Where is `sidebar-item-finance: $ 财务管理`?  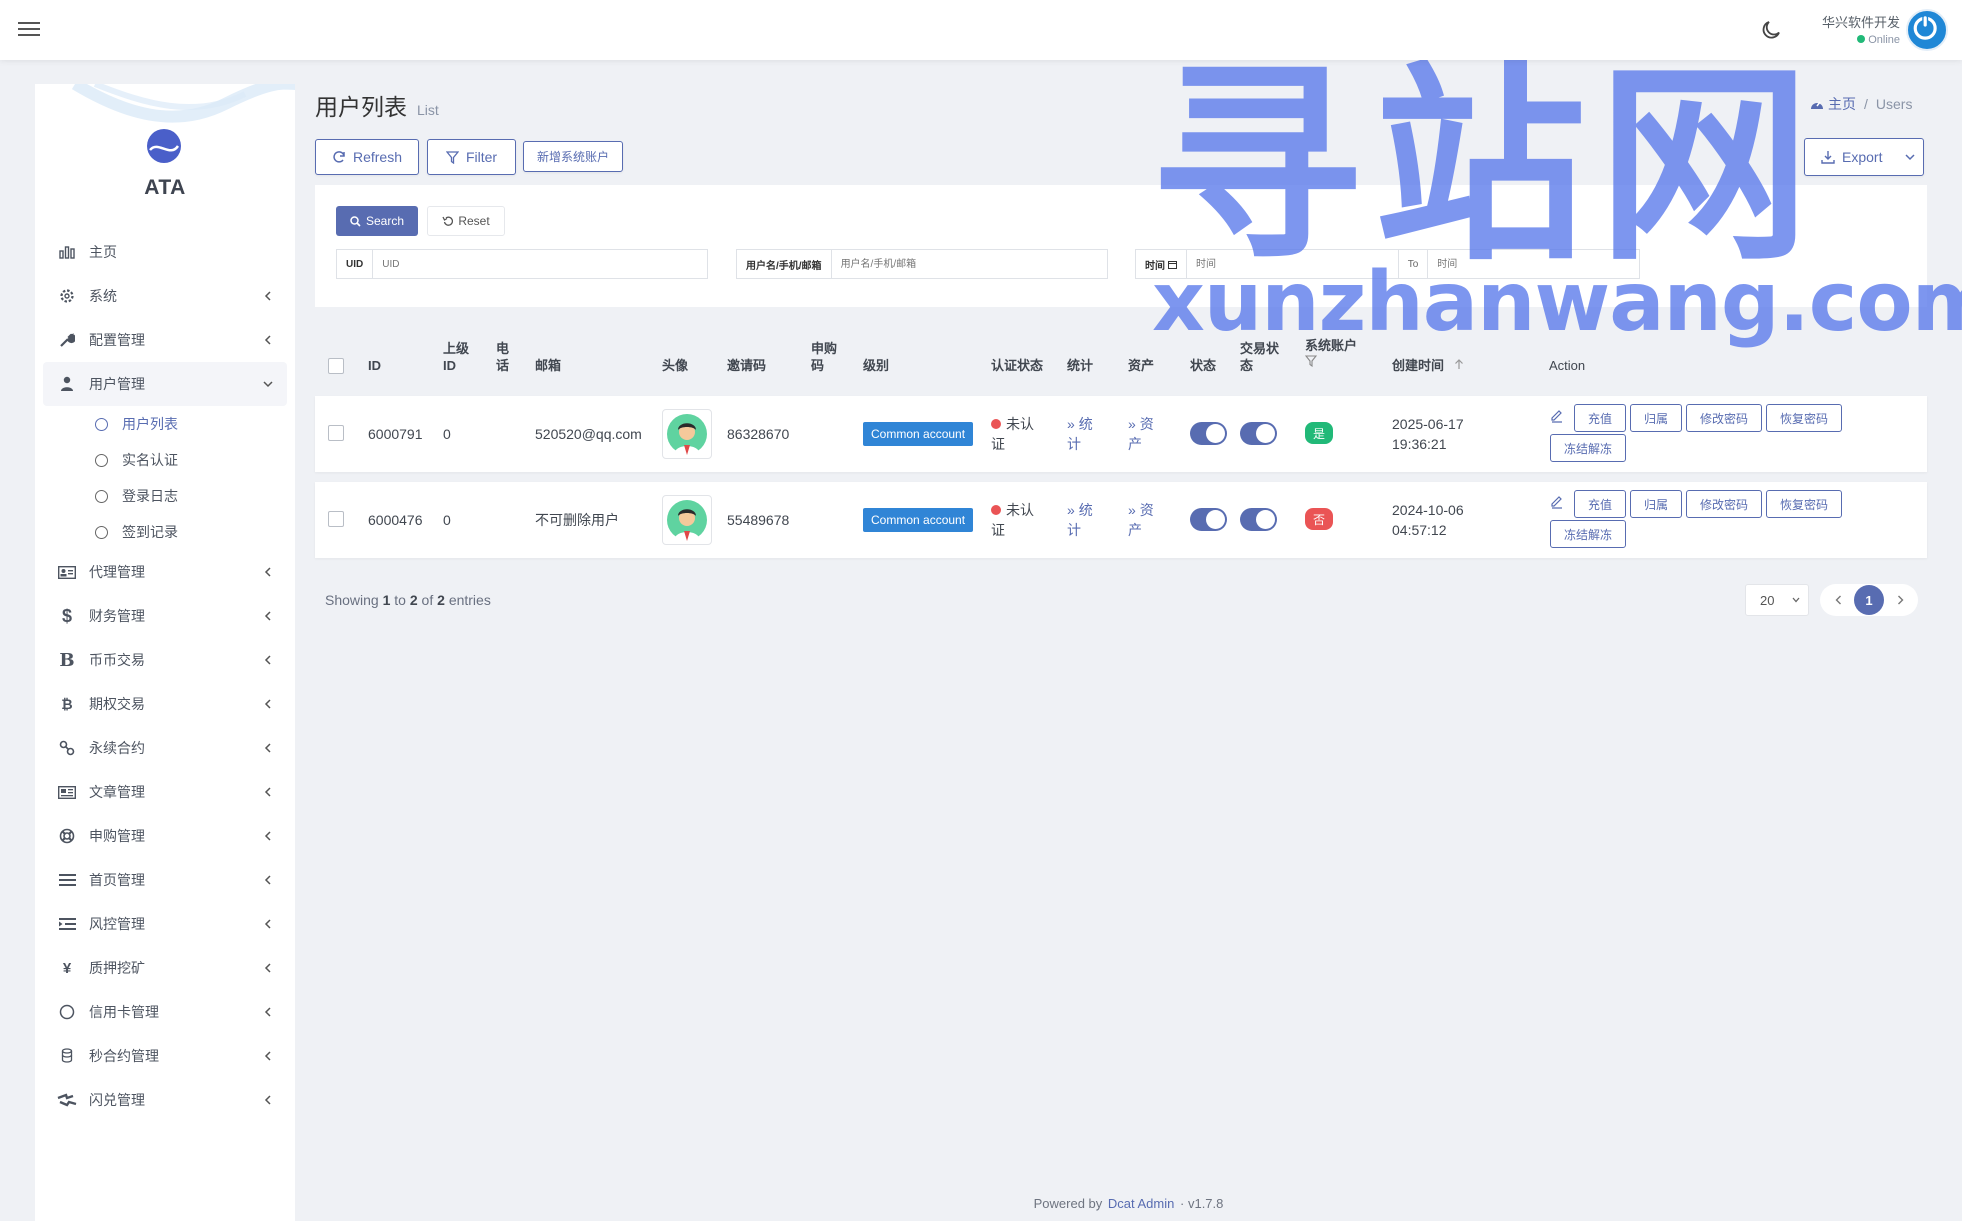 sidebar-item-finance: $ 财务管理 is located at coordinates (165, 616).